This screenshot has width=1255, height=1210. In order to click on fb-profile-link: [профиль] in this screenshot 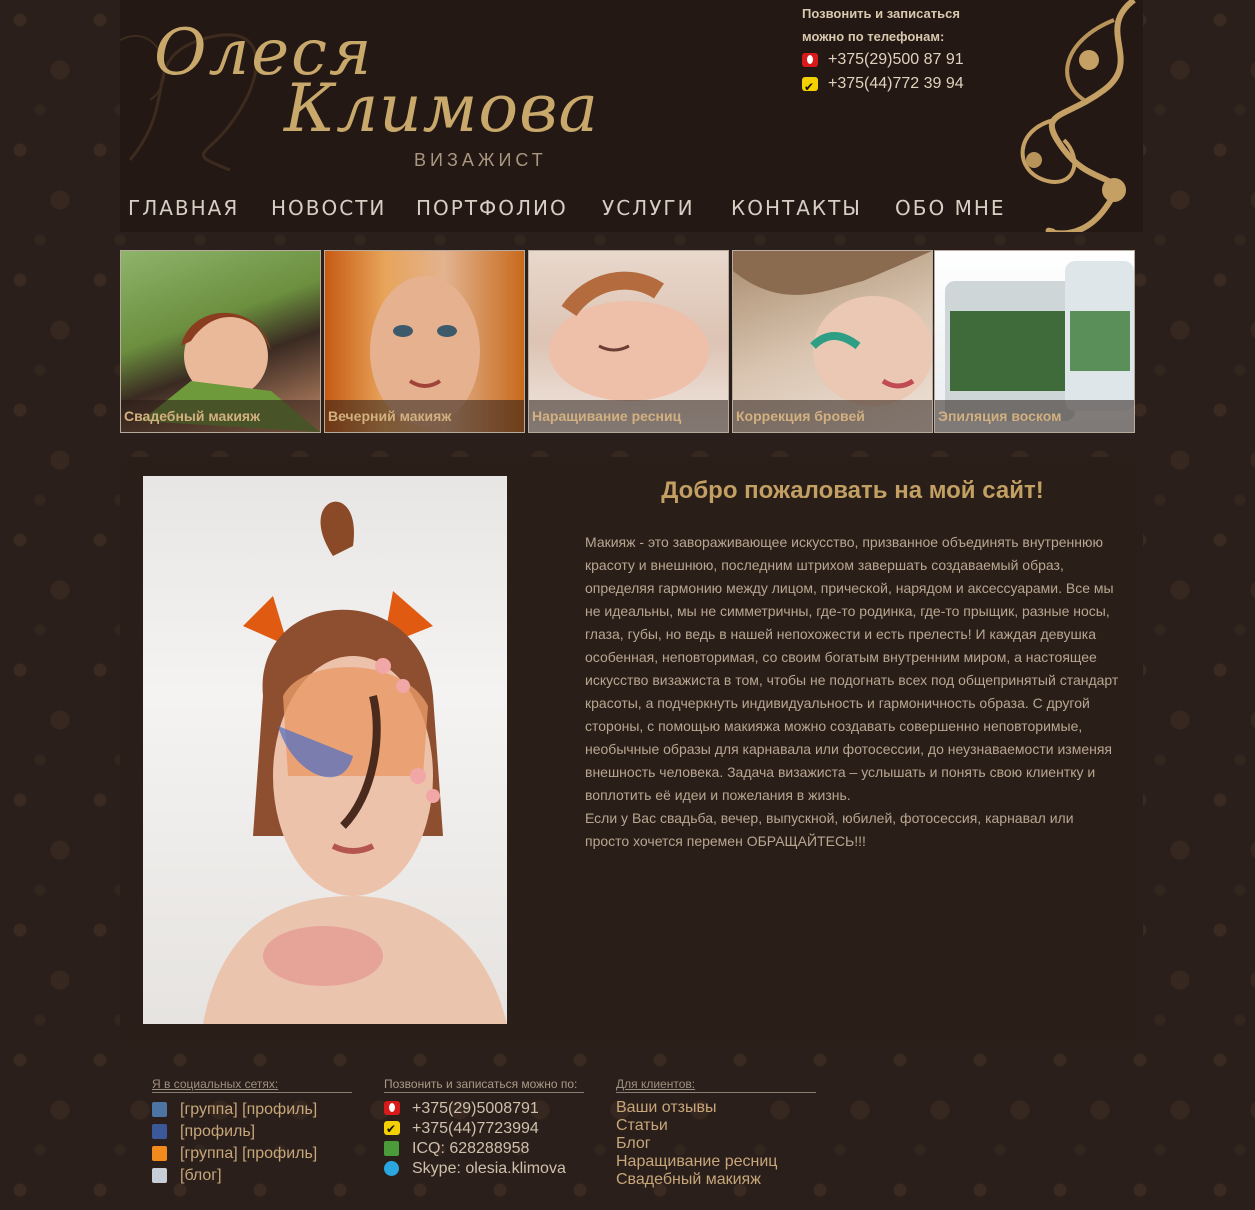, I will do `click(217, 1131)`.